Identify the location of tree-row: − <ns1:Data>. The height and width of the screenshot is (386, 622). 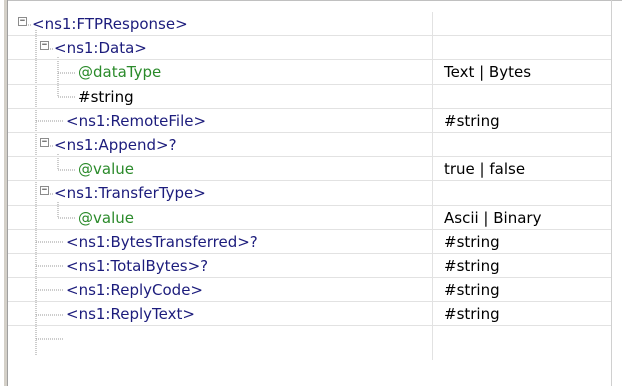
(309, 48).